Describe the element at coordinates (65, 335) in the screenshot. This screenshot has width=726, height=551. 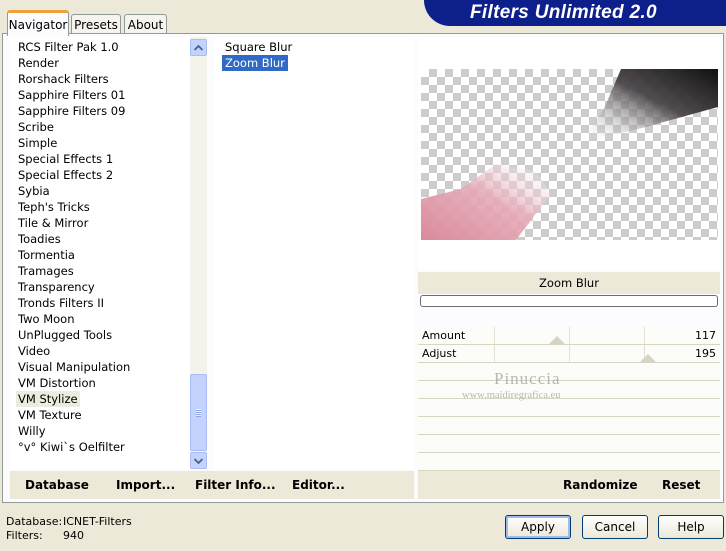
I see `list-item: UnPlugged Tools` at that location.